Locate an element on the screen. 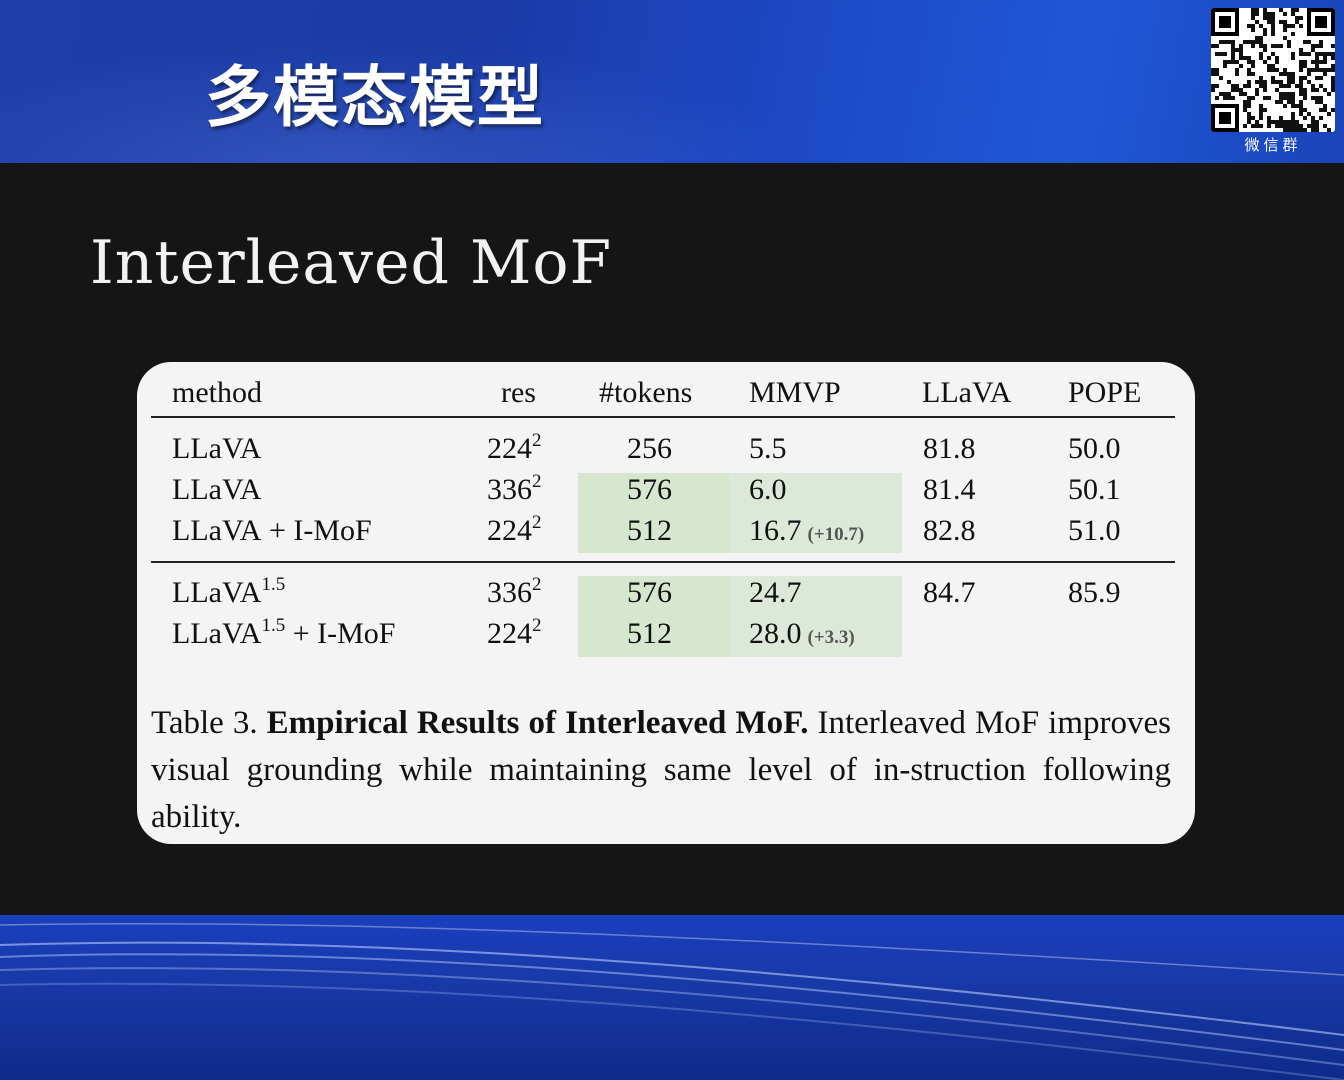 The height and width of the screenshot is (1080, 1344). qr-label: 微信群 is located at coordinates (1273, 145).